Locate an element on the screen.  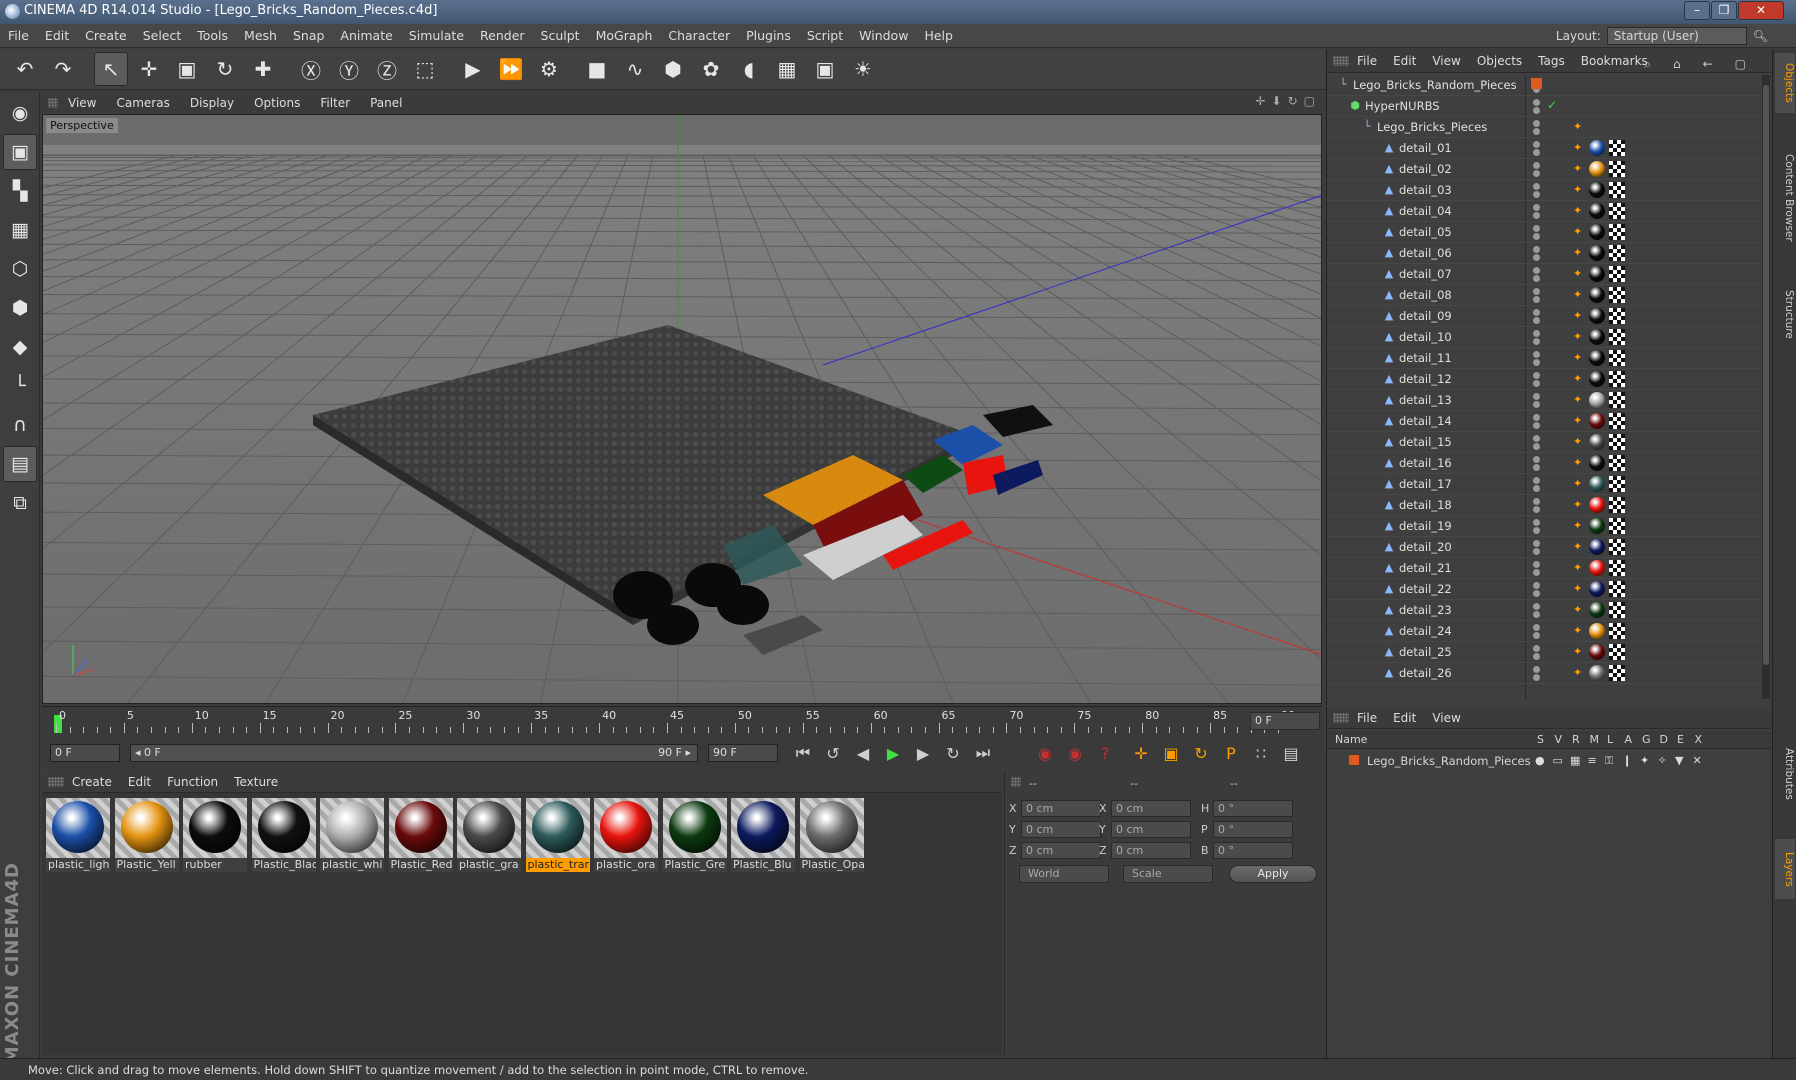
layer-column-e: E is located at coordinates (1680, 739).